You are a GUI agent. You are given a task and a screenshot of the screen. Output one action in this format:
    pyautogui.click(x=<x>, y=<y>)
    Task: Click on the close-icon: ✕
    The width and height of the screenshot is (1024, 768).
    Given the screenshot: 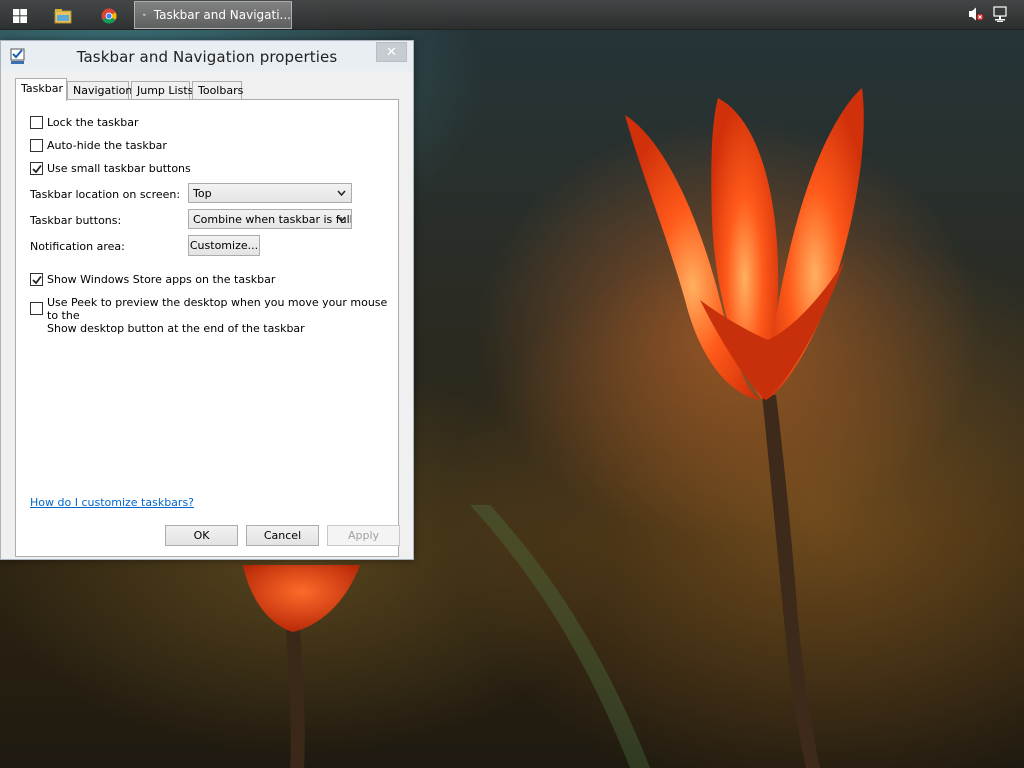 What is the action you would take?
    pyautogui.click(x=391, y=52)
    